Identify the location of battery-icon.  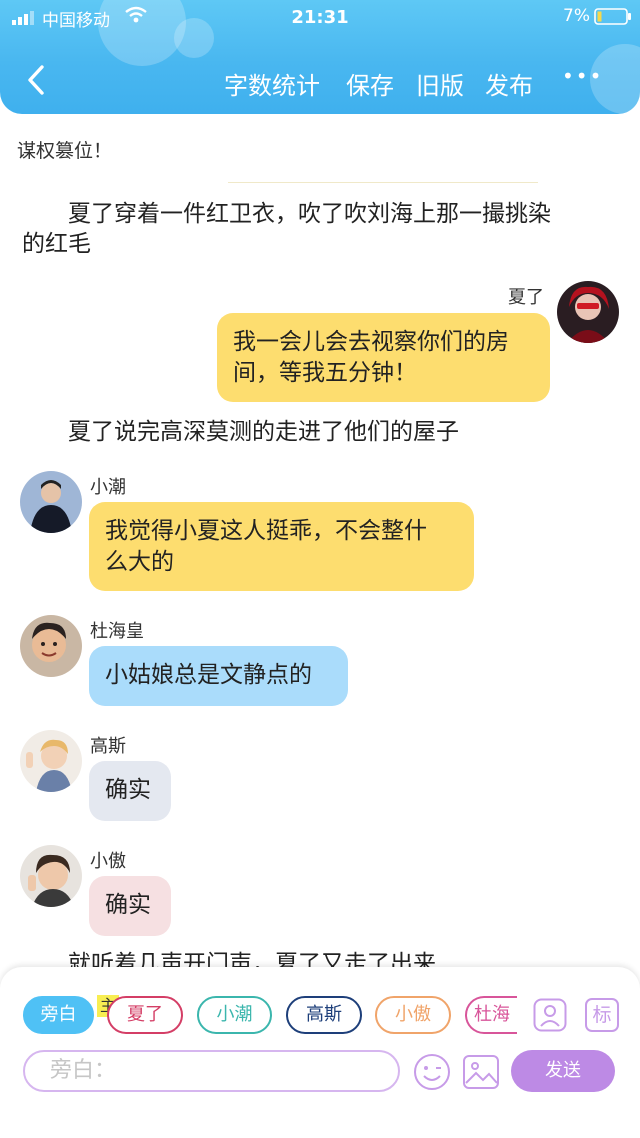
(613, 18).